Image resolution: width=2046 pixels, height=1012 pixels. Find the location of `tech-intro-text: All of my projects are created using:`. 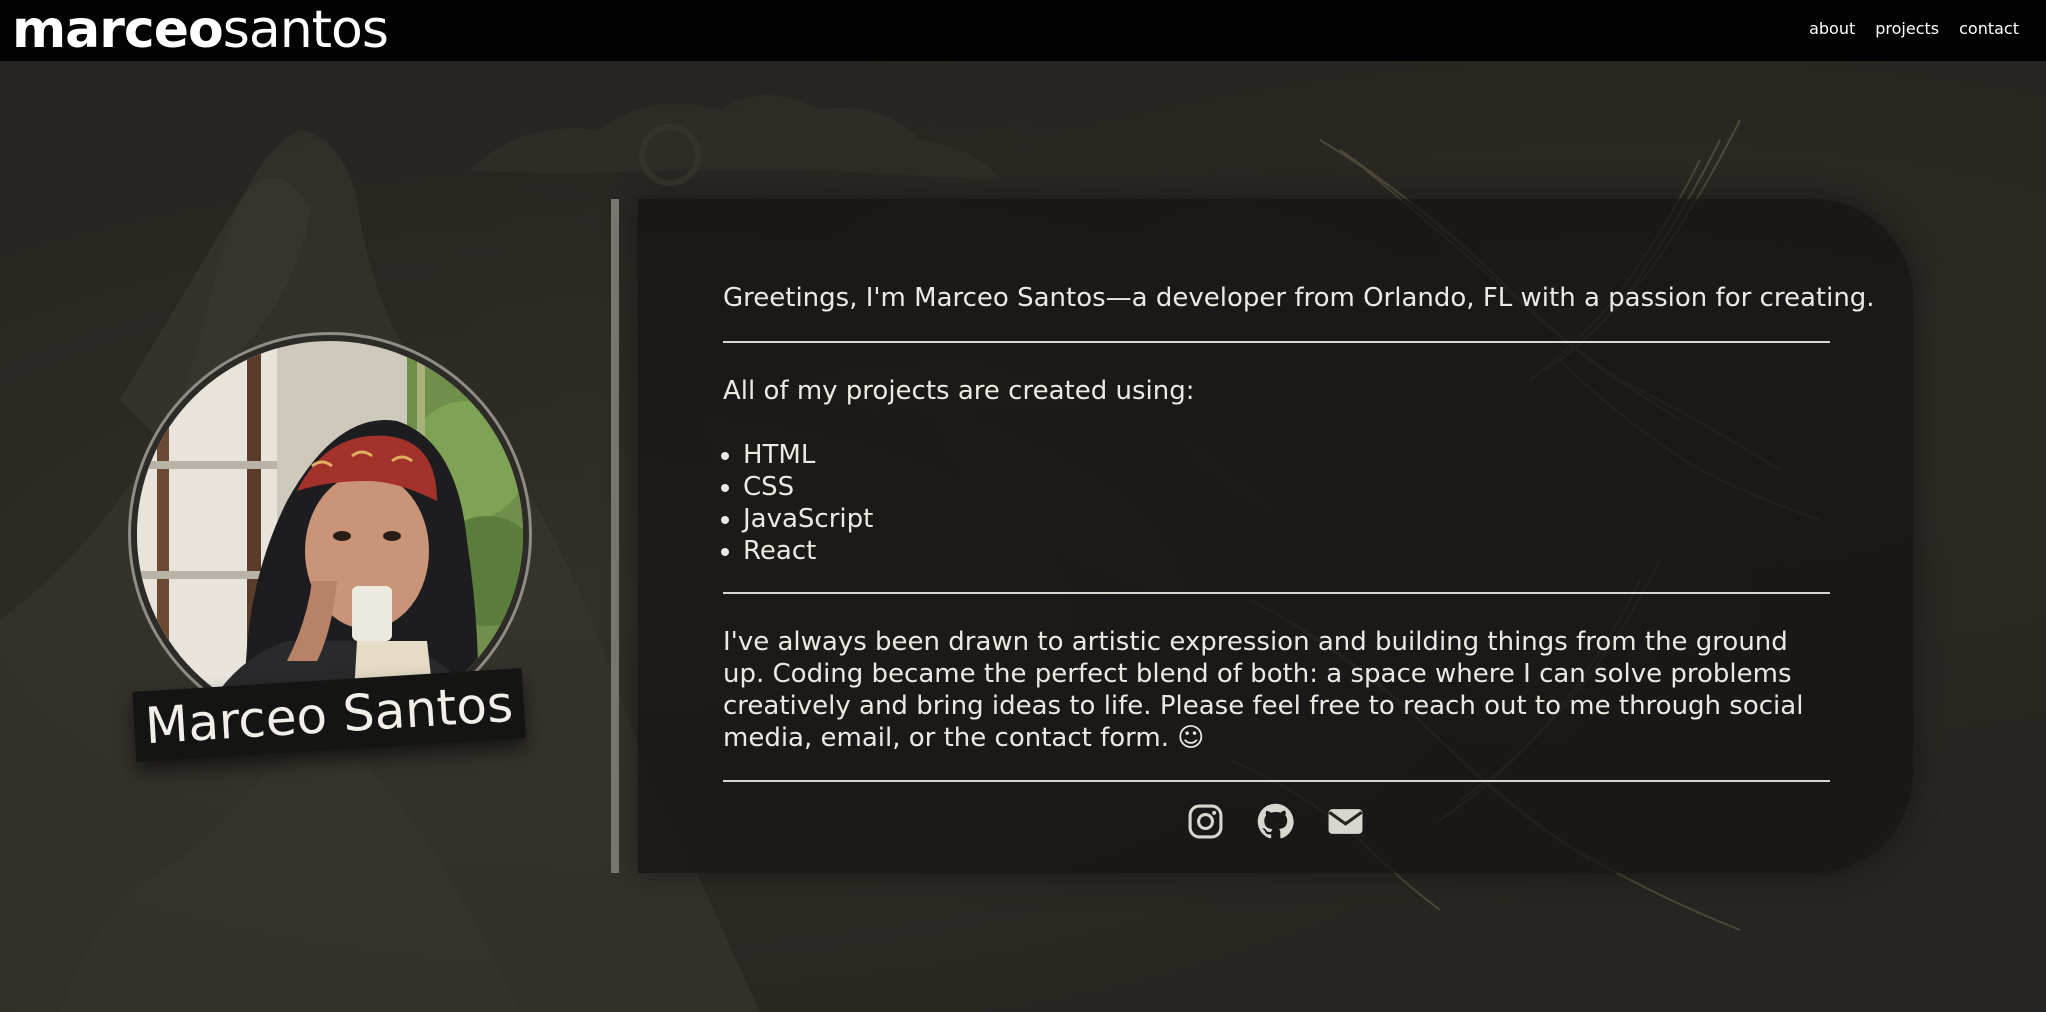

tech-intro-text: All of my projects are created using: is located at coordinates (959, 391).